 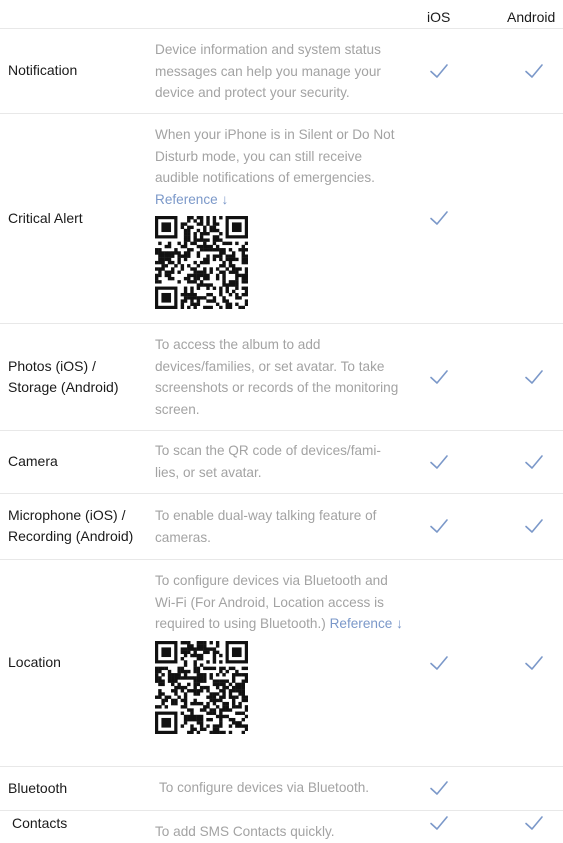 What do you see at coordinates (70, 526) in the screenshot?
I see `feature-label: Microphone (iOS) / Recording (Android)` at bounding box center [70, 526].